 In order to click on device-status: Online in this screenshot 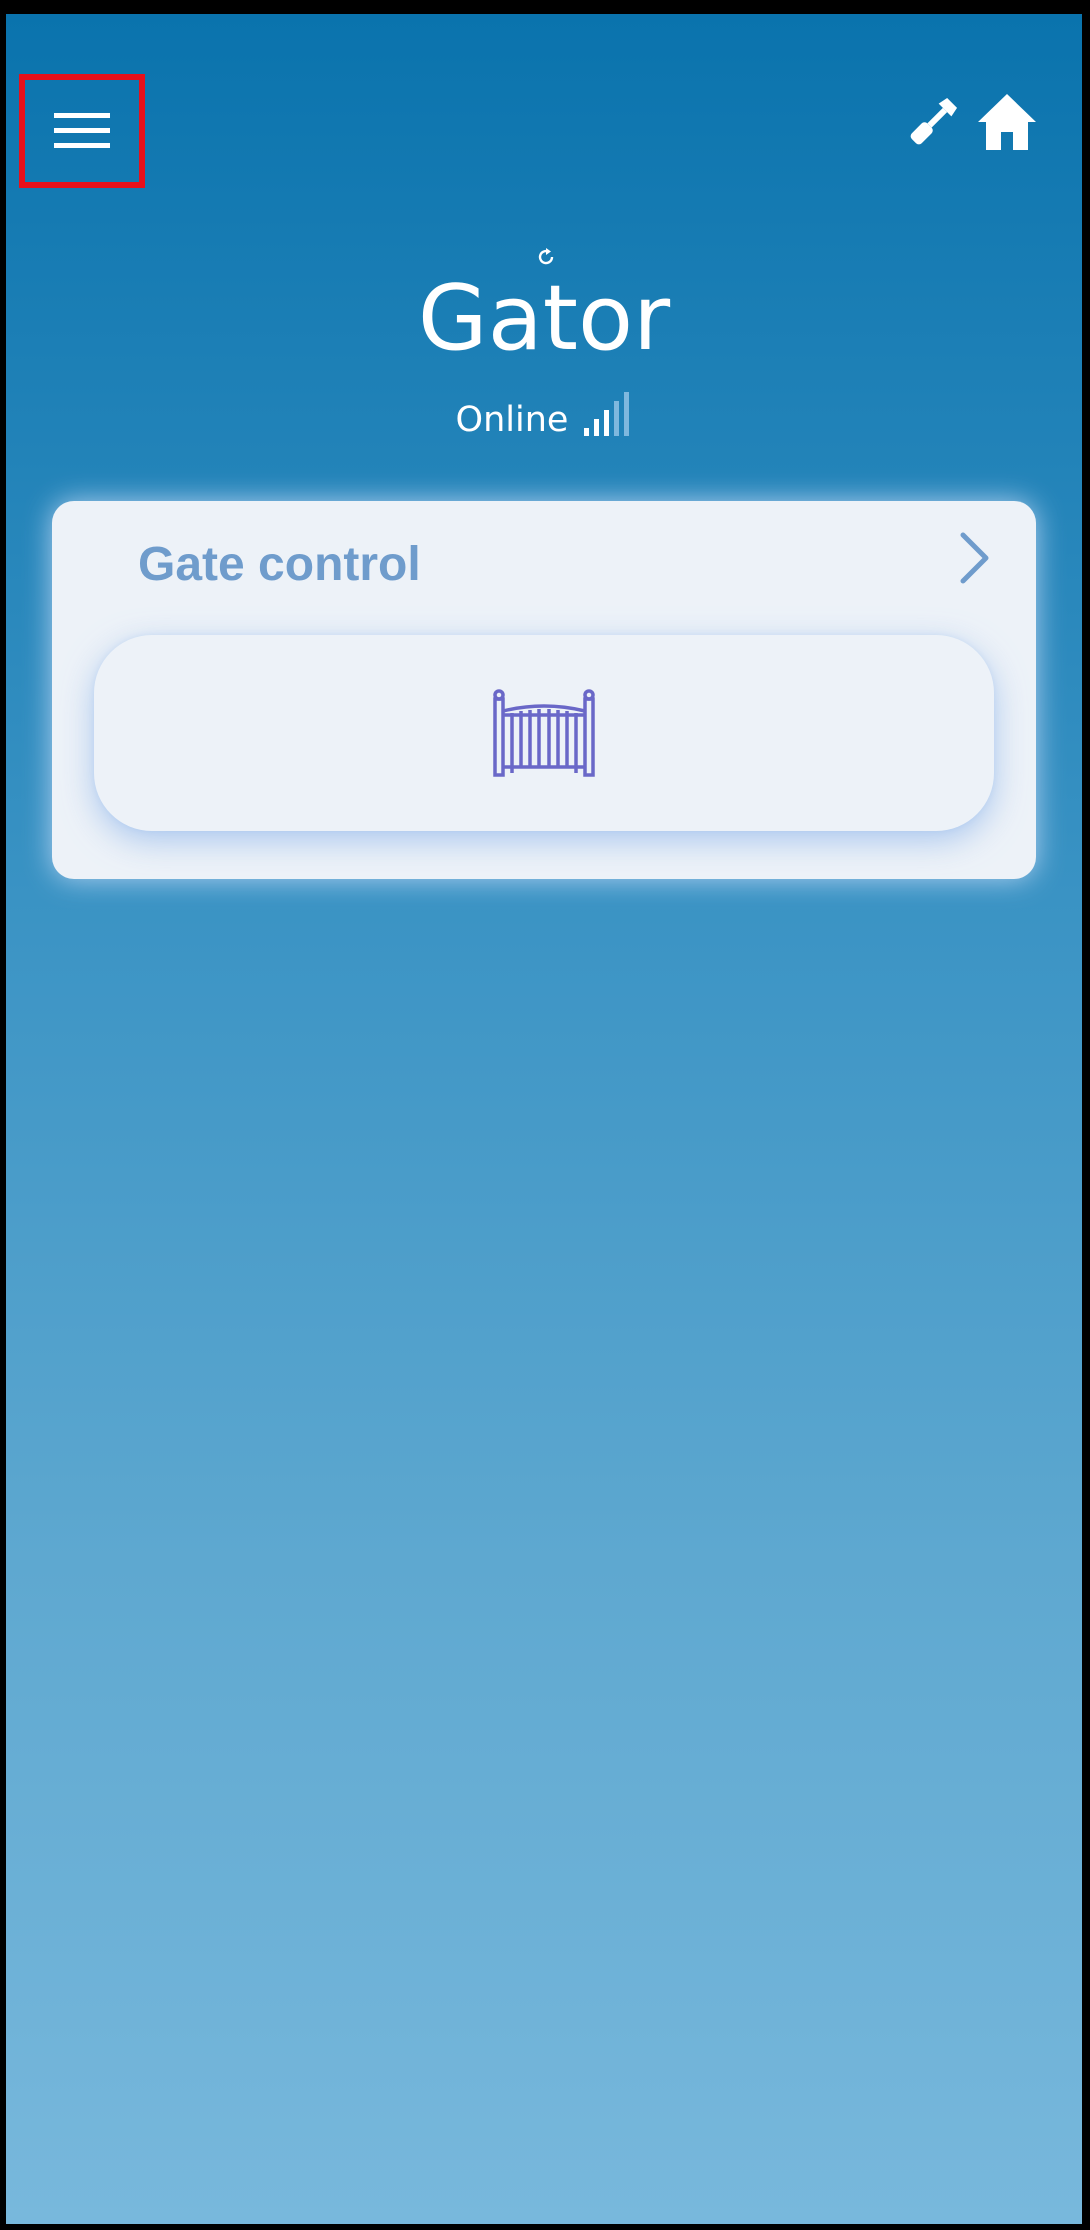, I will do `click(544, 417)`.